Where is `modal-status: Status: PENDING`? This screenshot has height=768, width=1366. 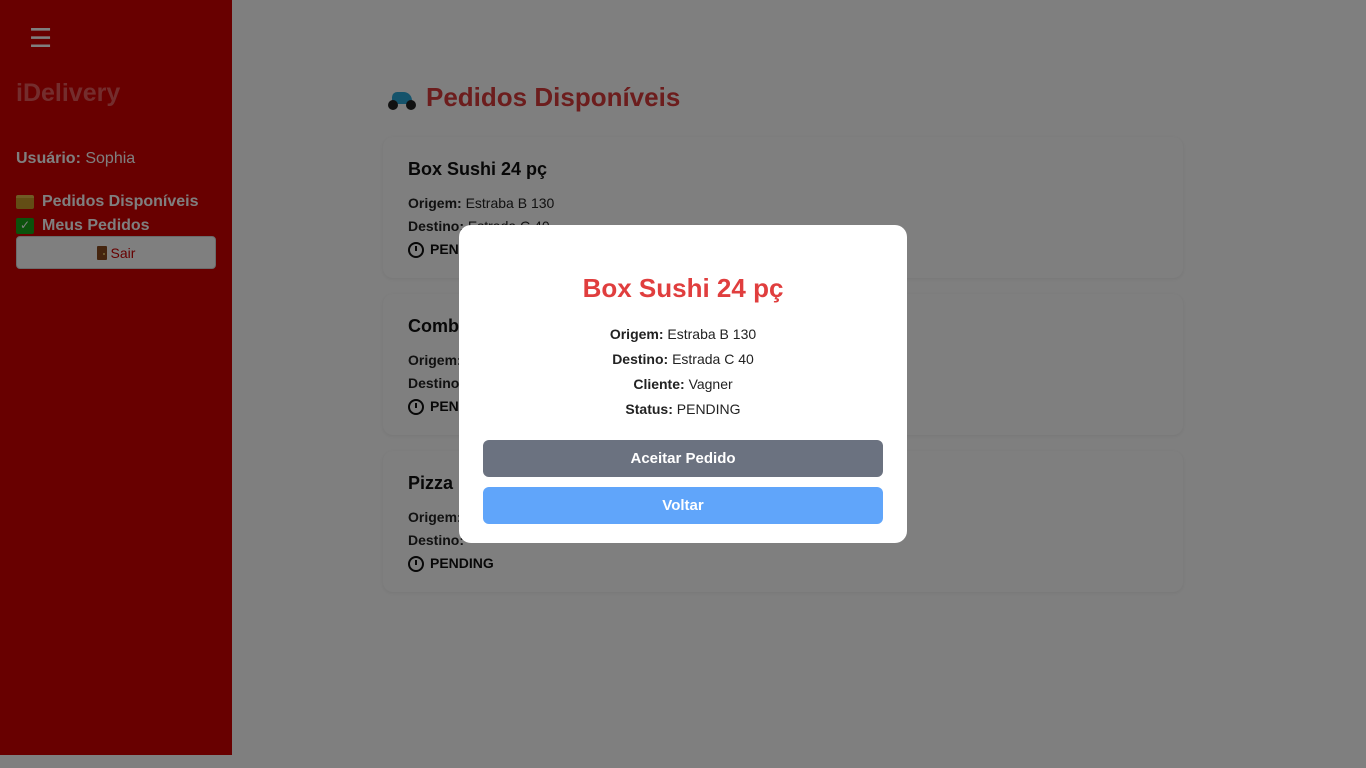
modal-status: Status: PENDING is located at coordinates (683, 409).